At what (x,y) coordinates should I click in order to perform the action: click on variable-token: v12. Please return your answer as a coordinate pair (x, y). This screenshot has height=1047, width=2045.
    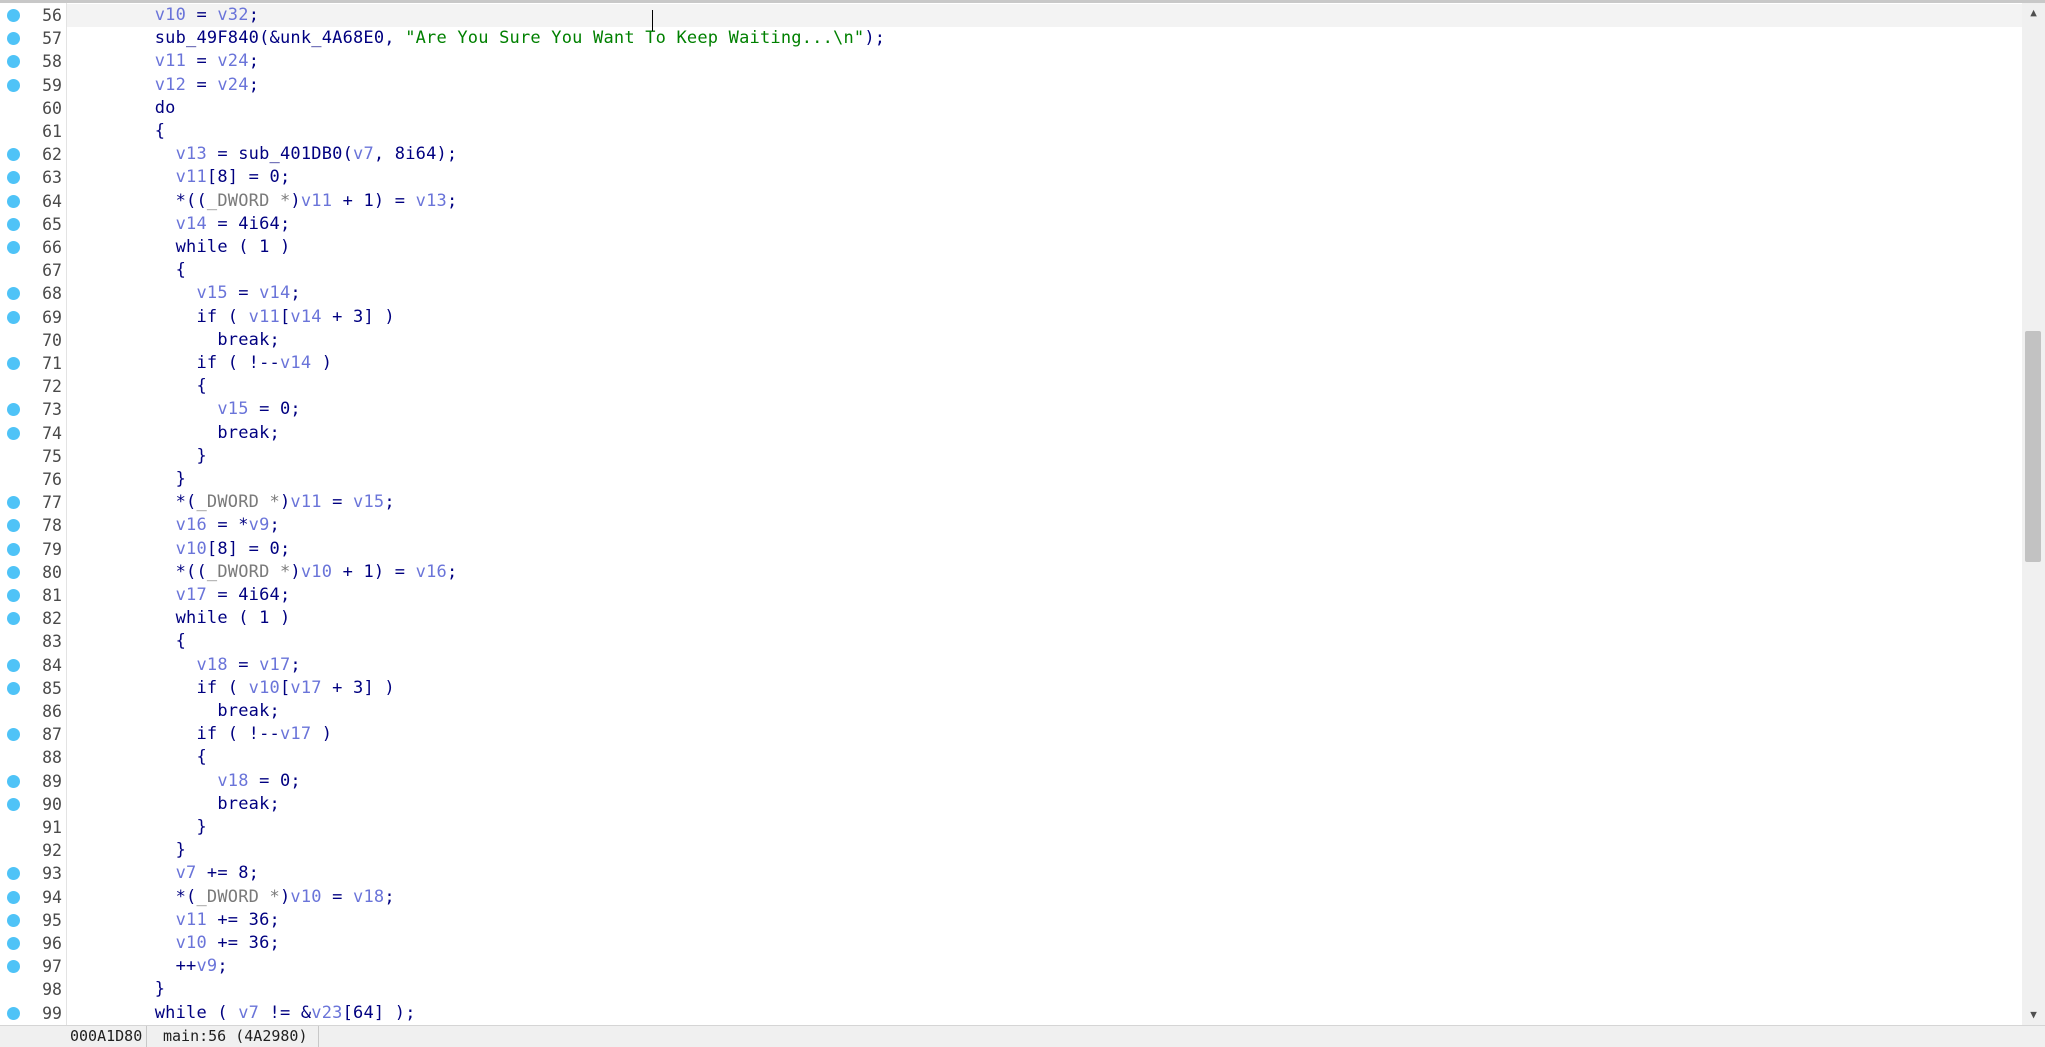
    Looking at the image, I should click on (170, 85).